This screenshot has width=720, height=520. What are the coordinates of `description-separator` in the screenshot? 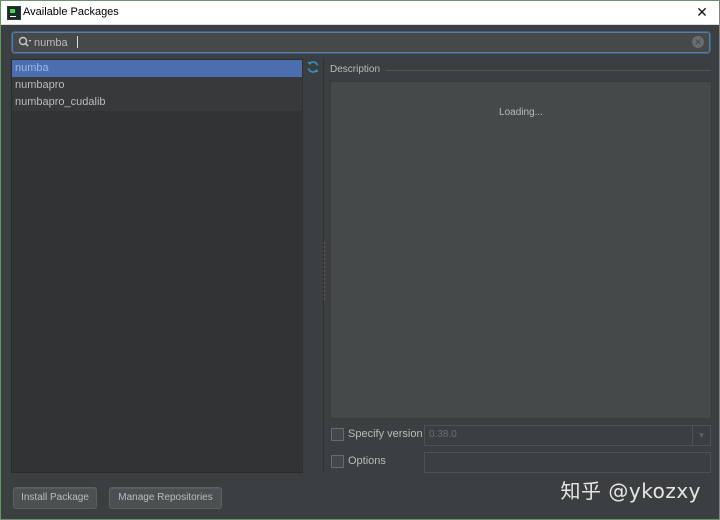 It's located at (548, 70).